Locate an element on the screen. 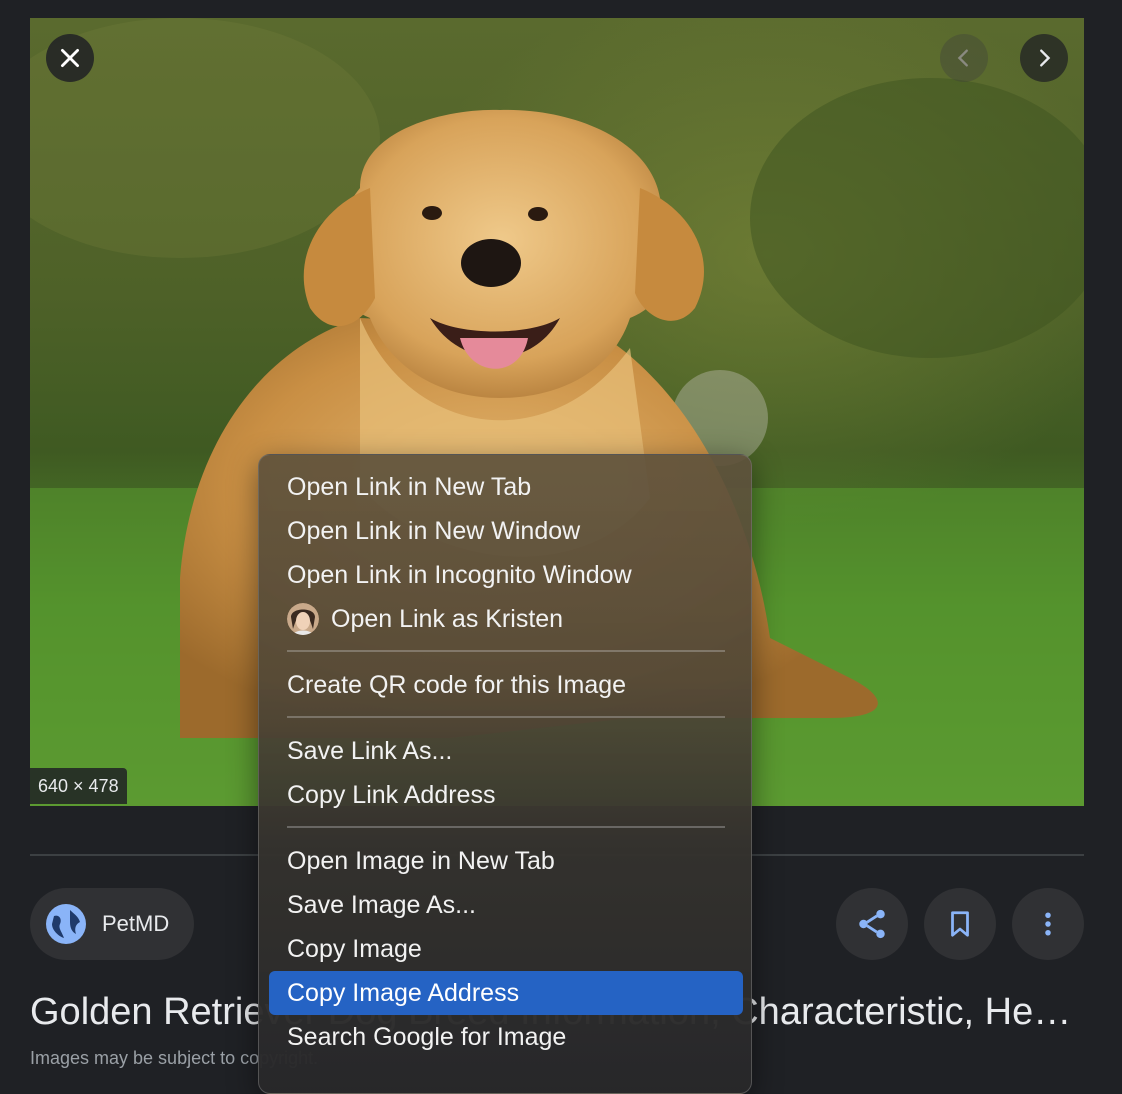 This screenshot has height=1094, width=1122. chevron-right-icon is located at coordinates (1045, 58).